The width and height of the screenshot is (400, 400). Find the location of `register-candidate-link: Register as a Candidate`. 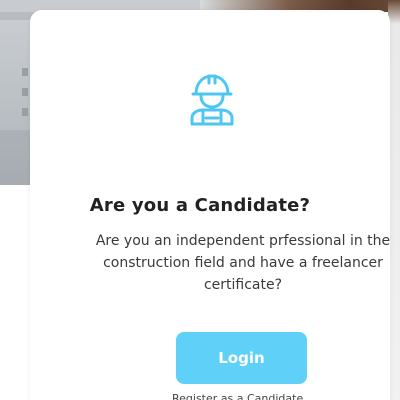

register-candidate-link: Register as a Candidate is located at coordinates (237, 396).